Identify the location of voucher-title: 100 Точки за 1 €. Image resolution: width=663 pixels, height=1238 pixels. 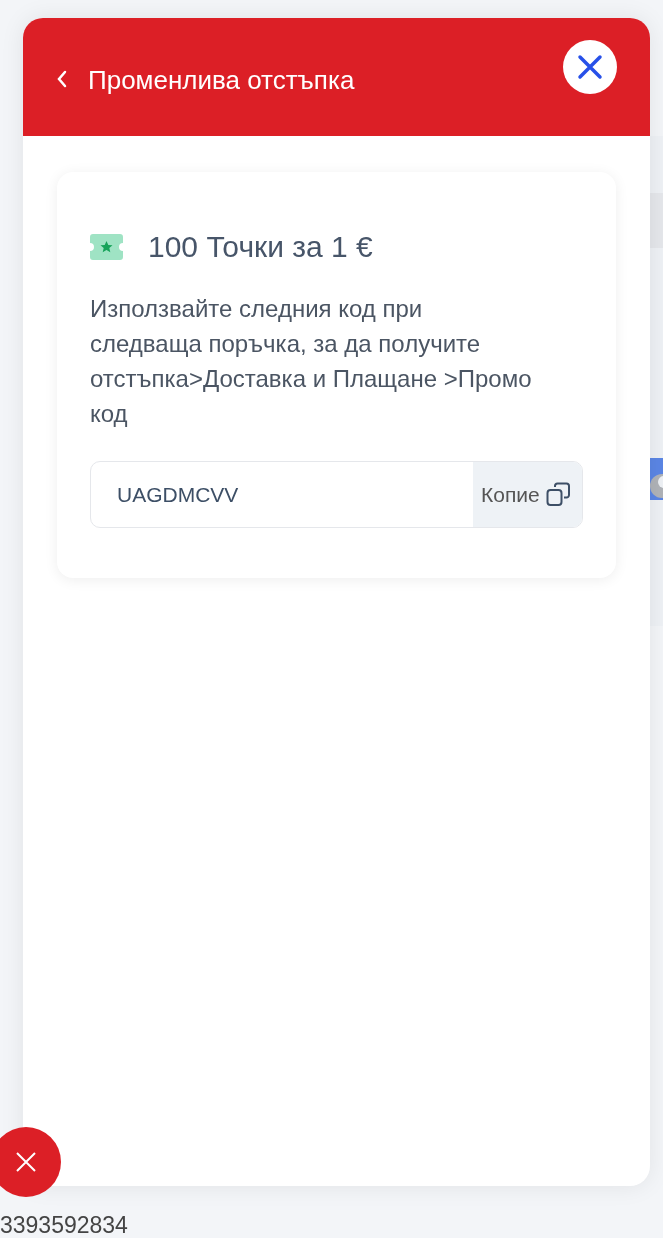
(260, 247).